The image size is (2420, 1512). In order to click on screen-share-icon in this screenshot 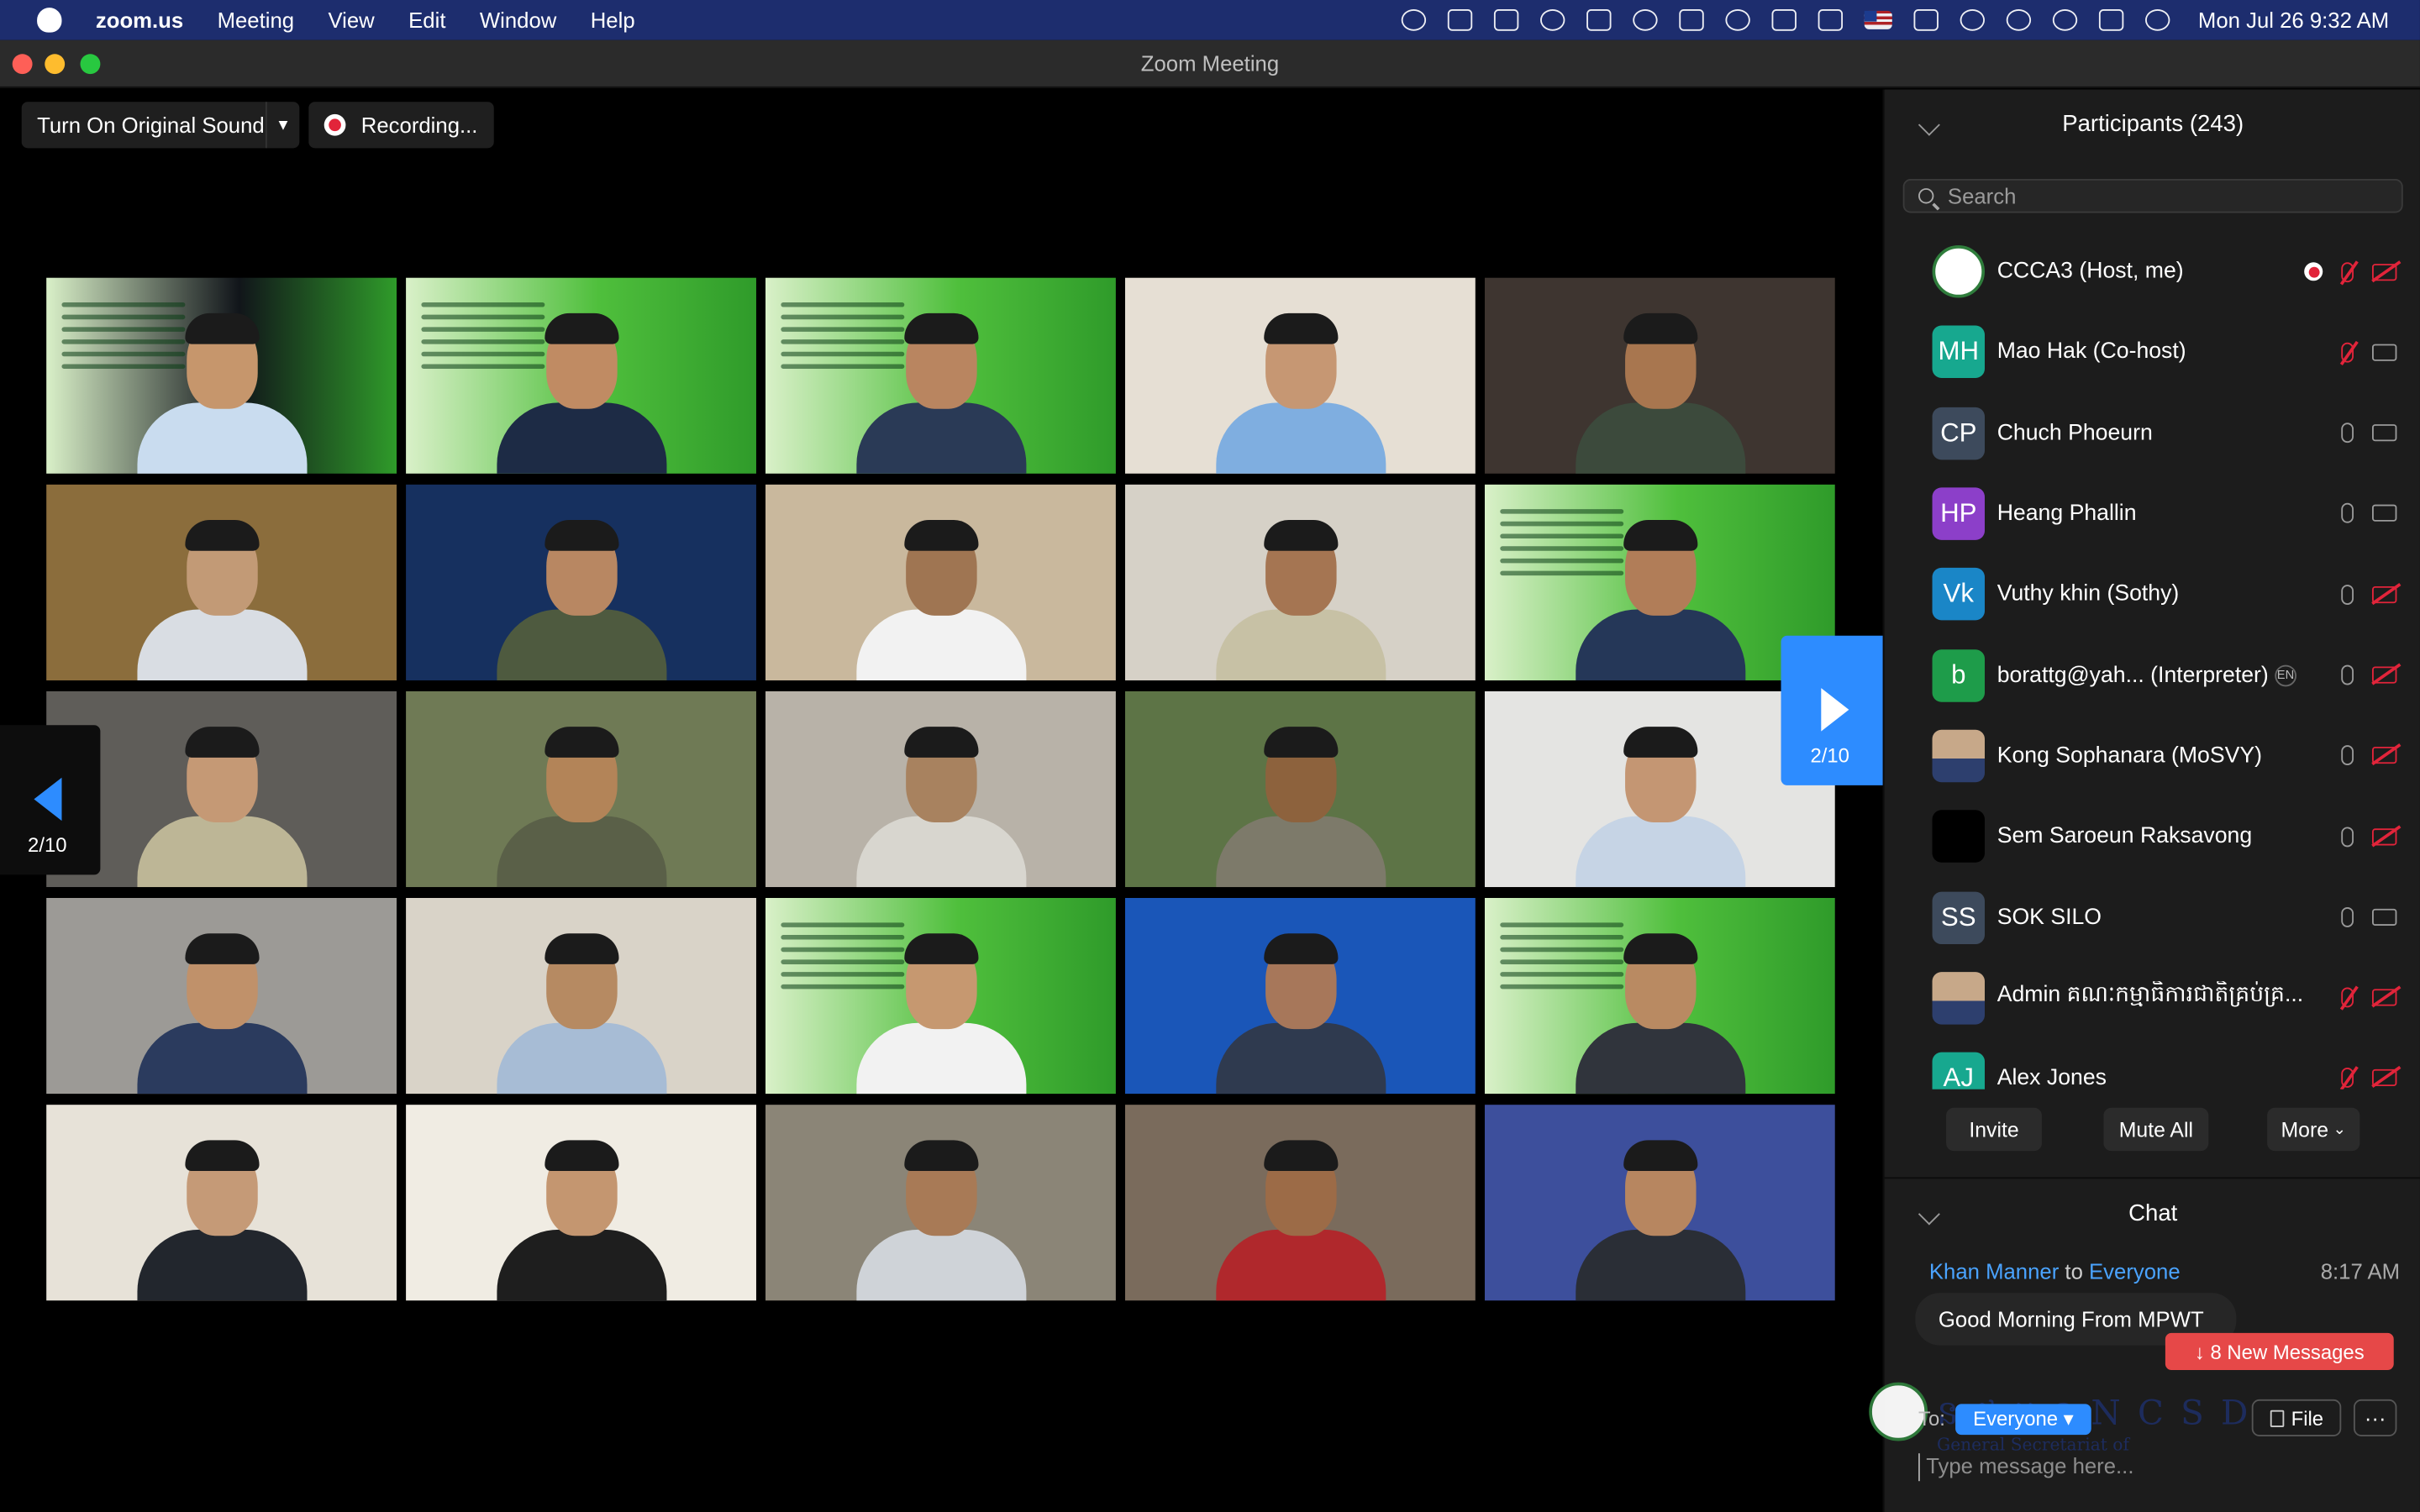, I will do `click(1692, 20)`.